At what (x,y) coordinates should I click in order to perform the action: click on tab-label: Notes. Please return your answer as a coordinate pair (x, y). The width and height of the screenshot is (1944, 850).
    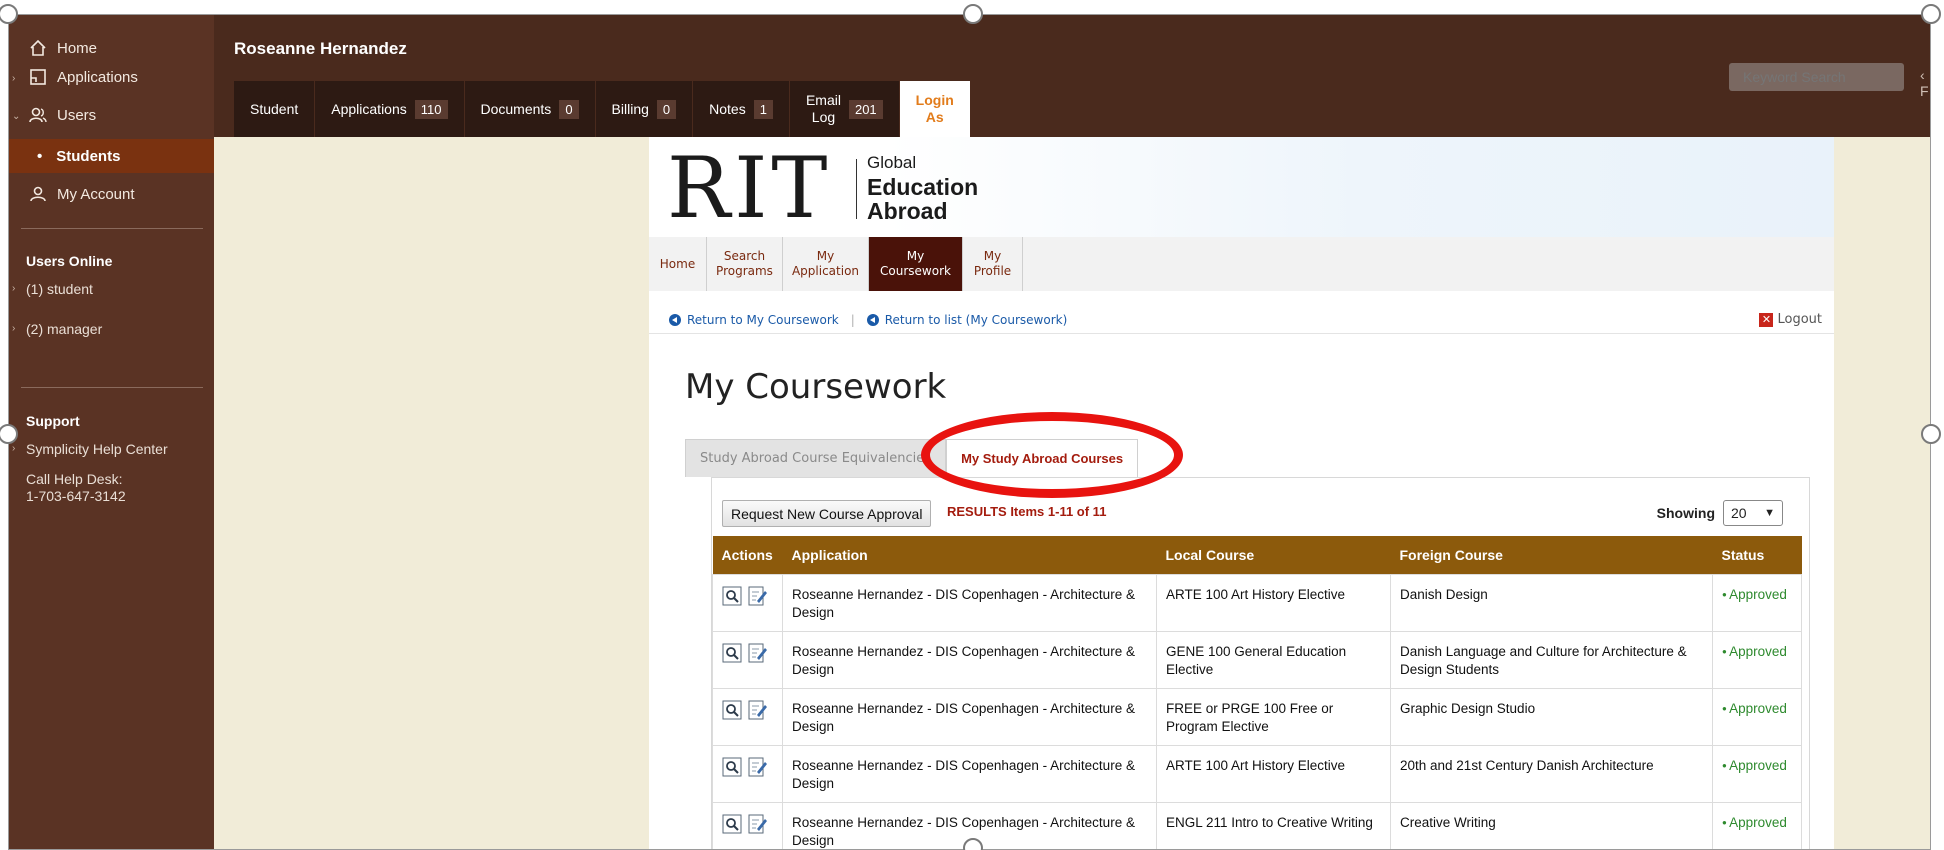
    Looking at the image, I should click on (727, 109).